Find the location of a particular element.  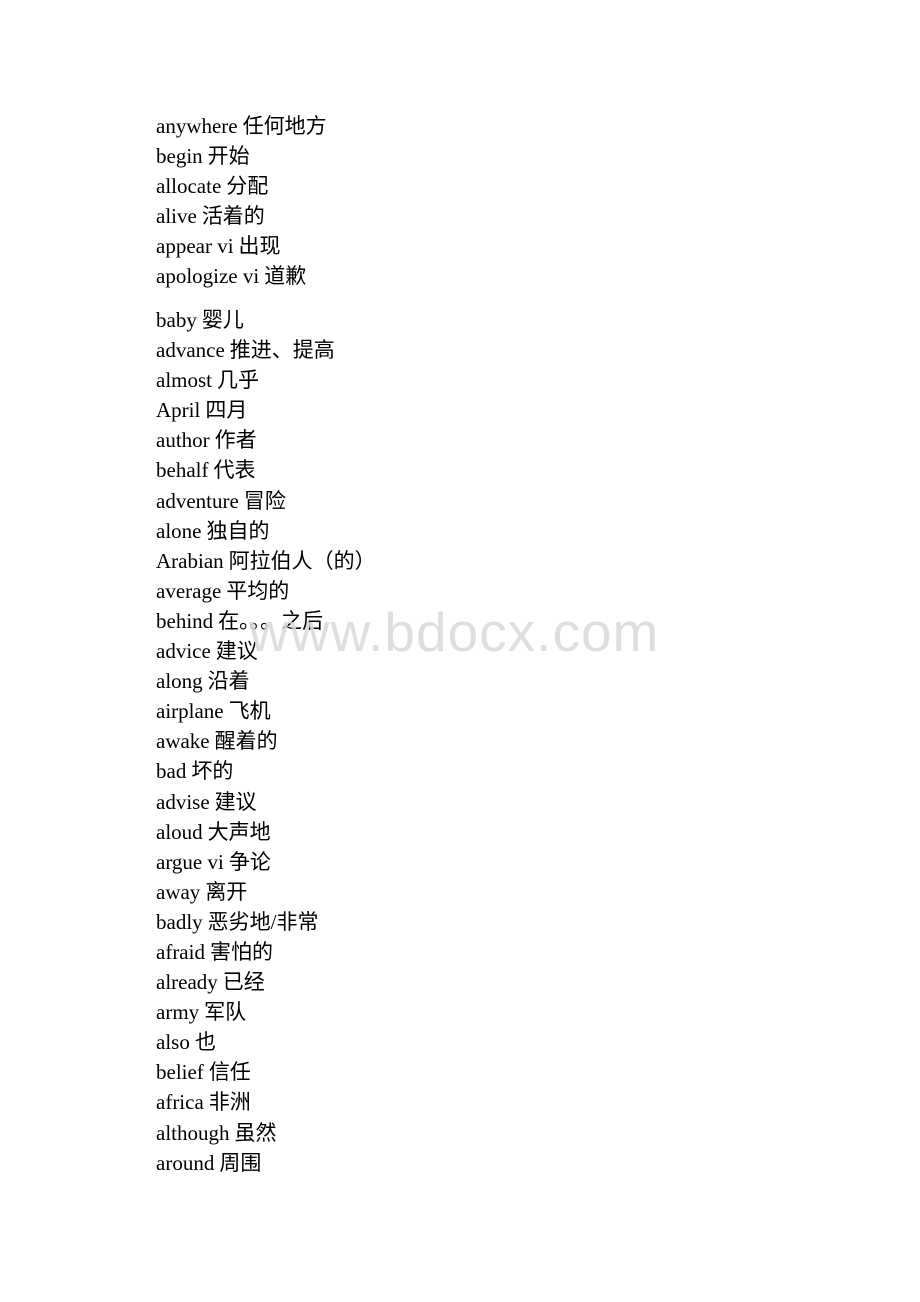

vocabulary-entry: advance 推进、提高 is located at coordinates (266, 350).